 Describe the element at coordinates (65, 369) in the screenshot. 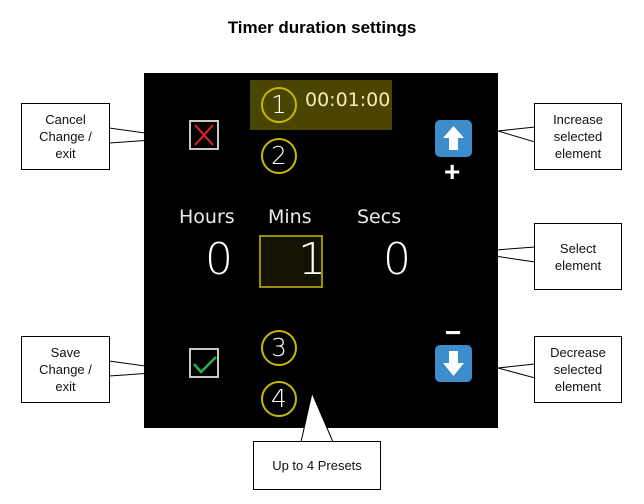

I see `save-callout: Save Change / exit` at that location.